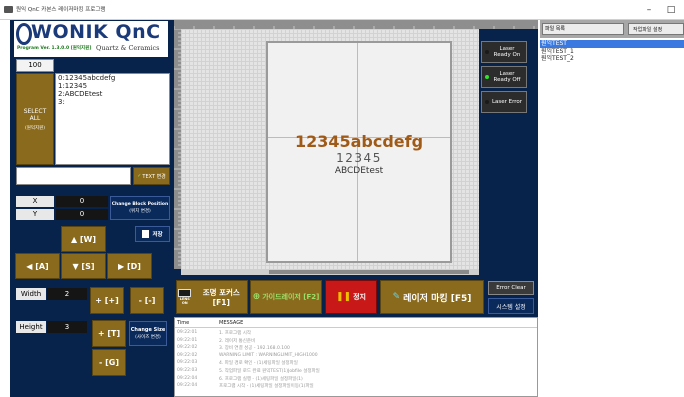  I want to click on move-left-button: ◀ [A], so click(37, 266).